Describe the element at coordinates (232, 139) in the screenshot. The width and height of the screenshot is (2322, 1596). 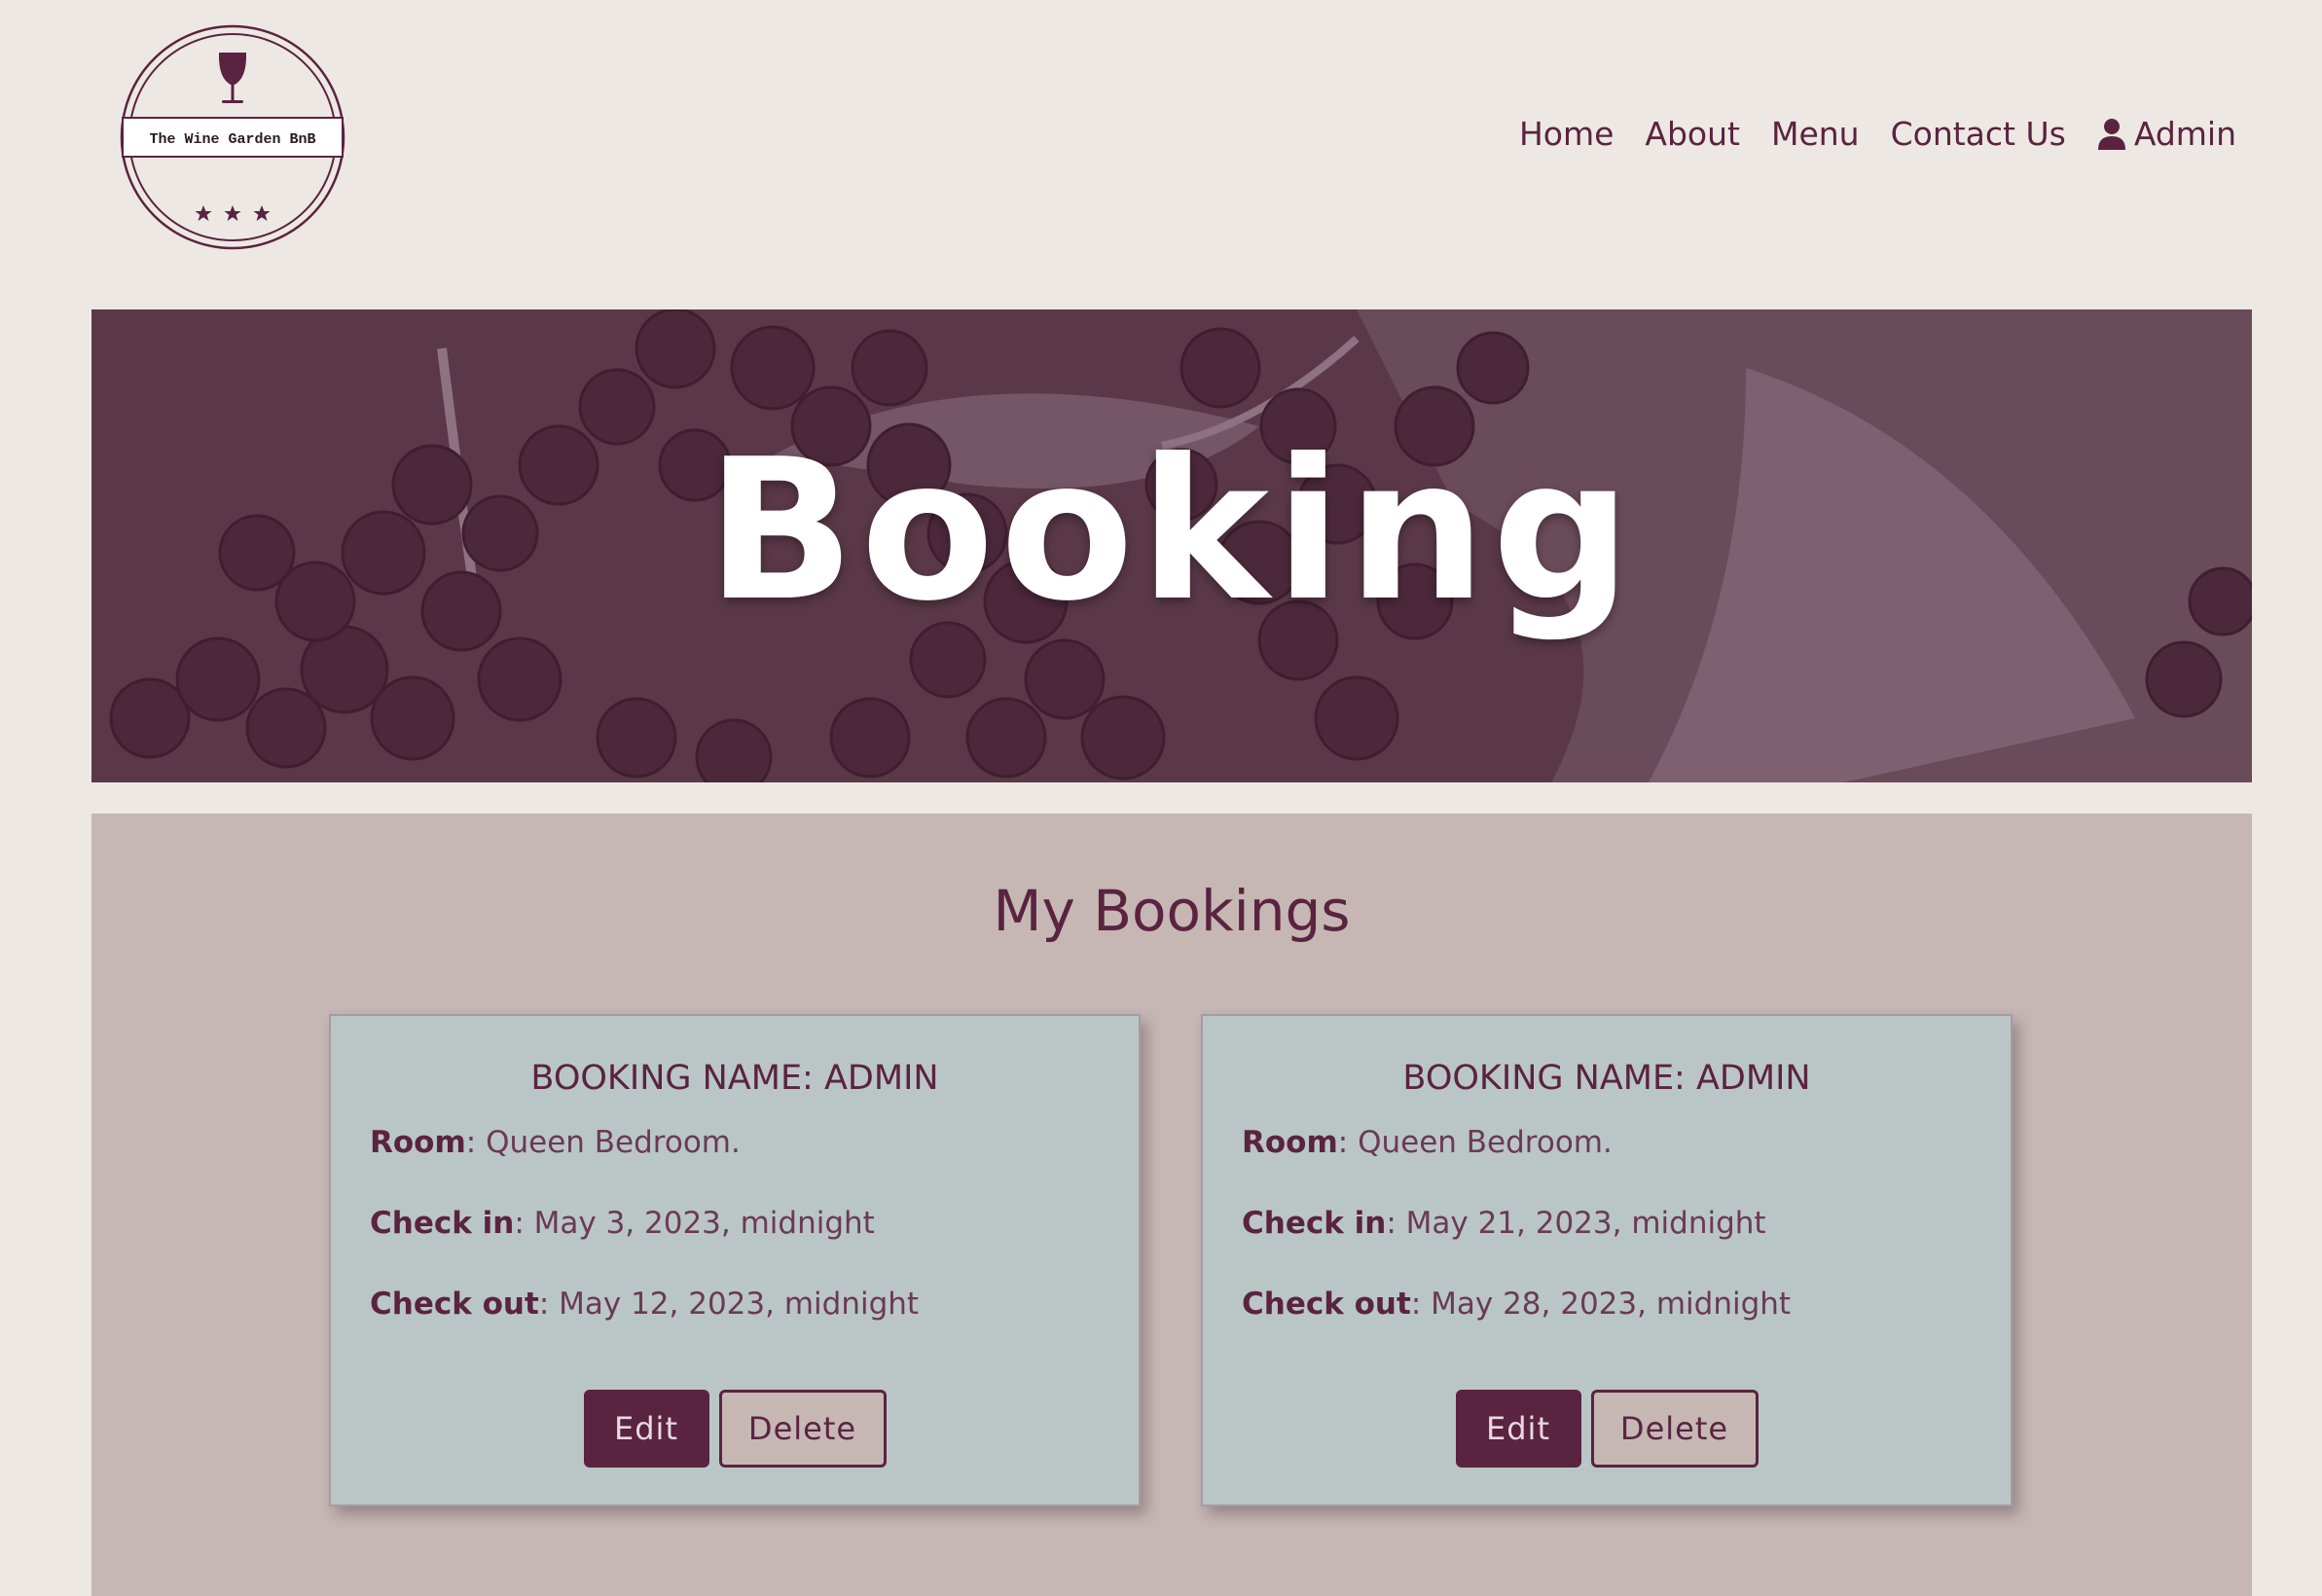
I see `logo-text: The Wine Garden BnB` at that location.